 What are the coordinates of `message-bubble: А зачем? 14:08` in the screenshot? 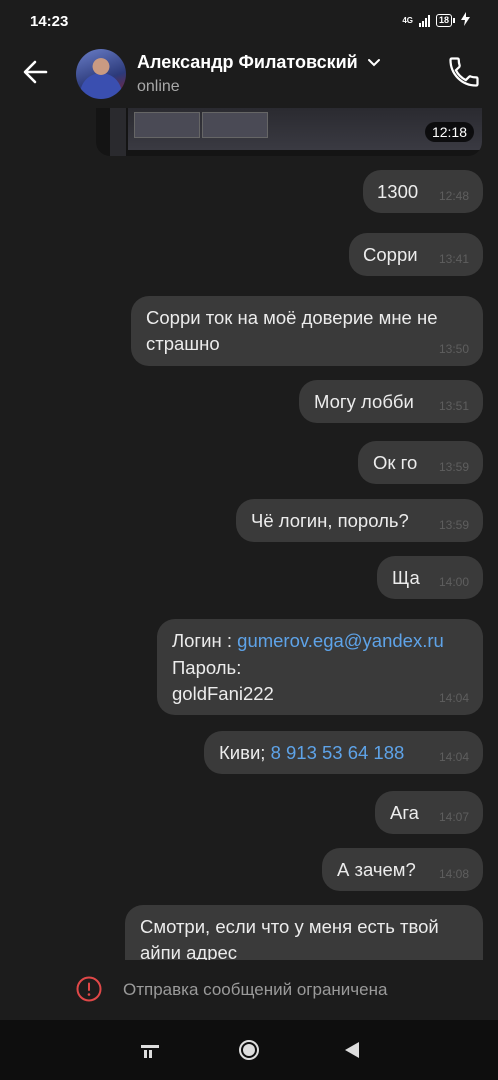 It's located at (402, 869).